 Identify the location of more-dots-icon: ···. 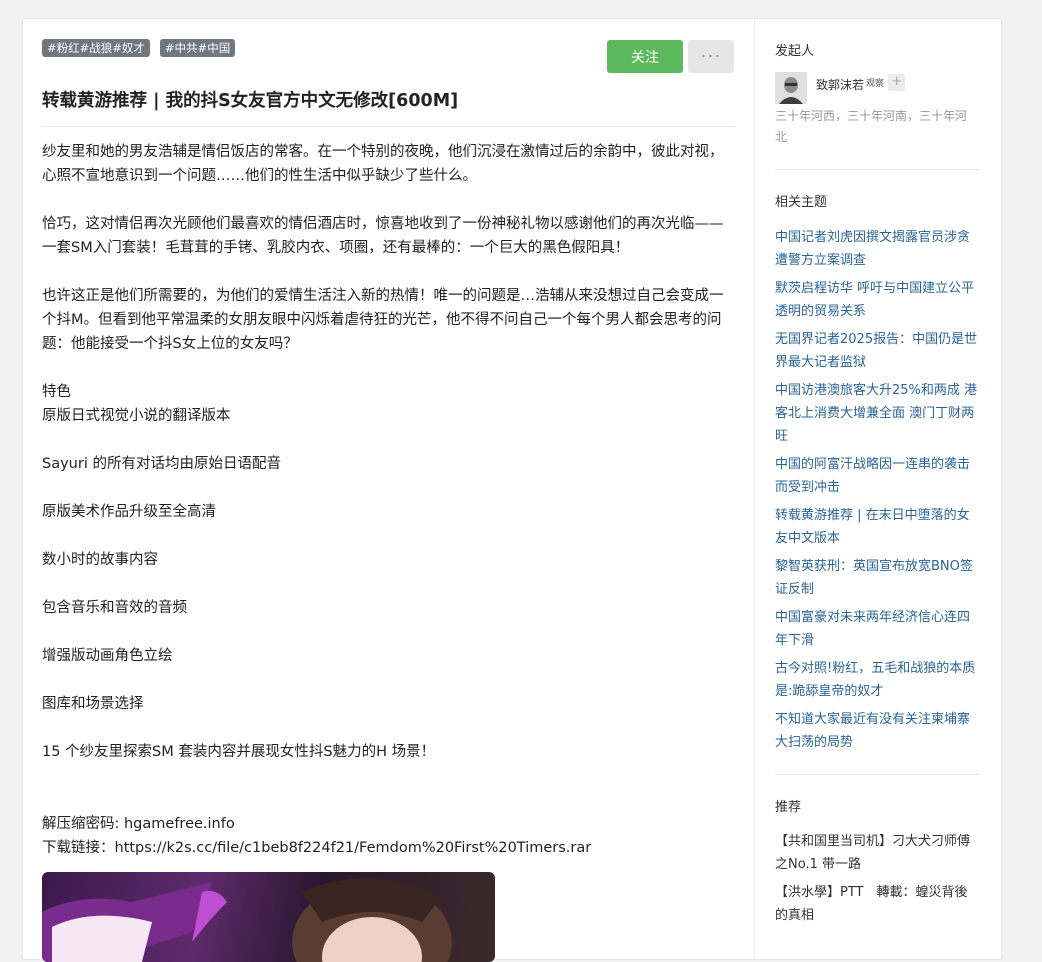
(711, 54).